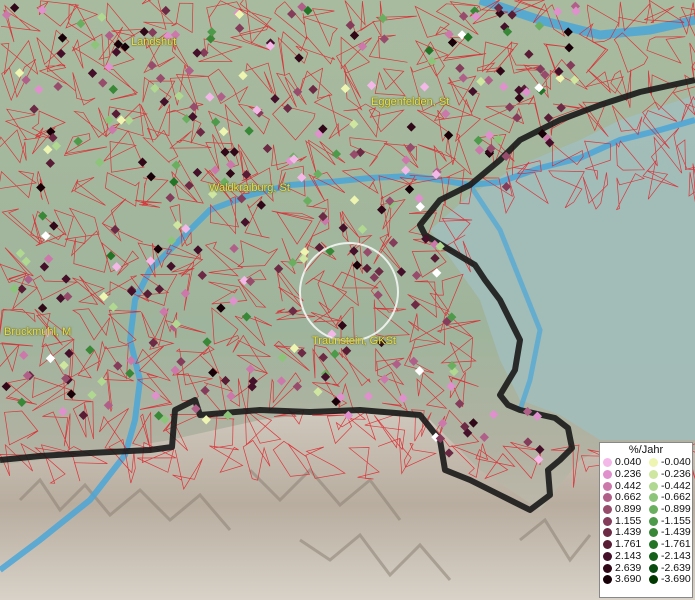 Image resolution: width=695 pixels, height=600 pixels. I want to click on legend-entry: 0.040, so click(623, 463).